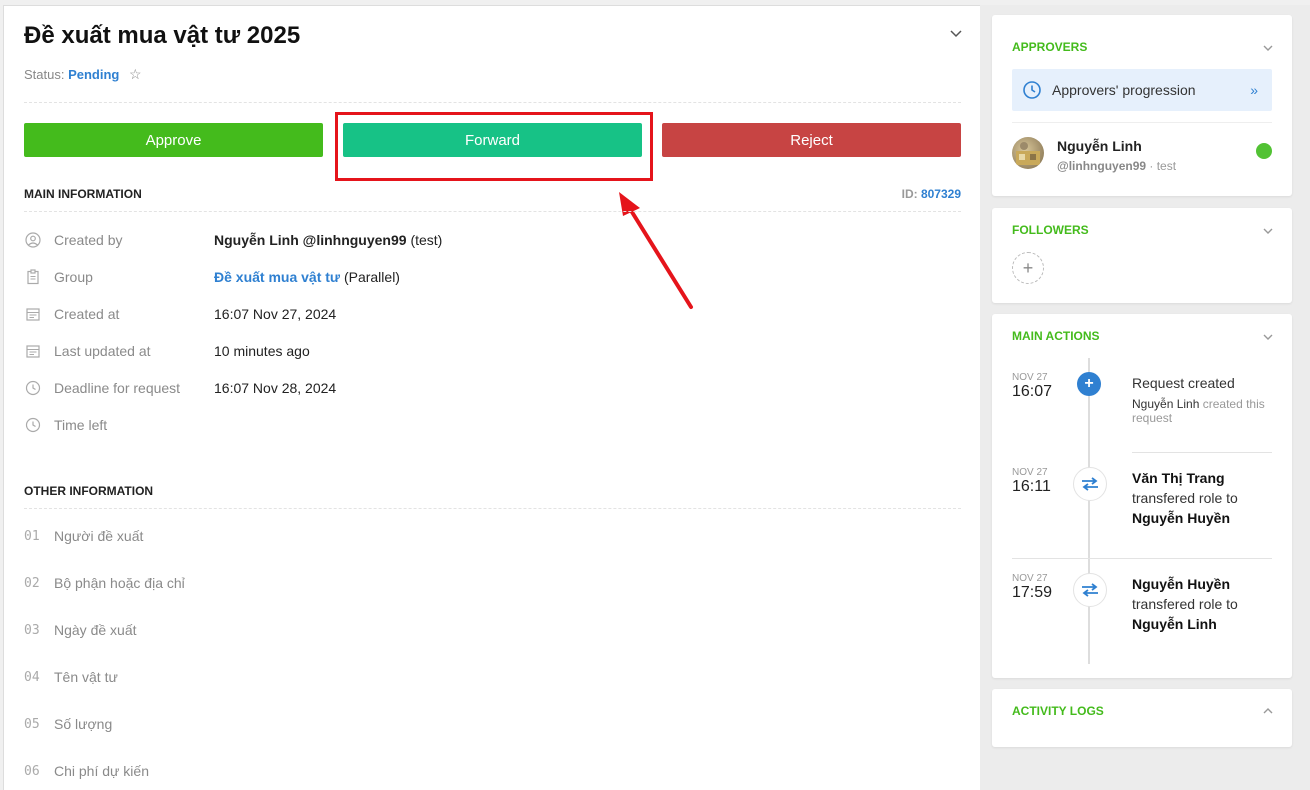 The image size is (1310, 790). What do you see at coordinates (1028, 153) in the screenshot?
I see `avatar` at bounding box center [1028, 153].